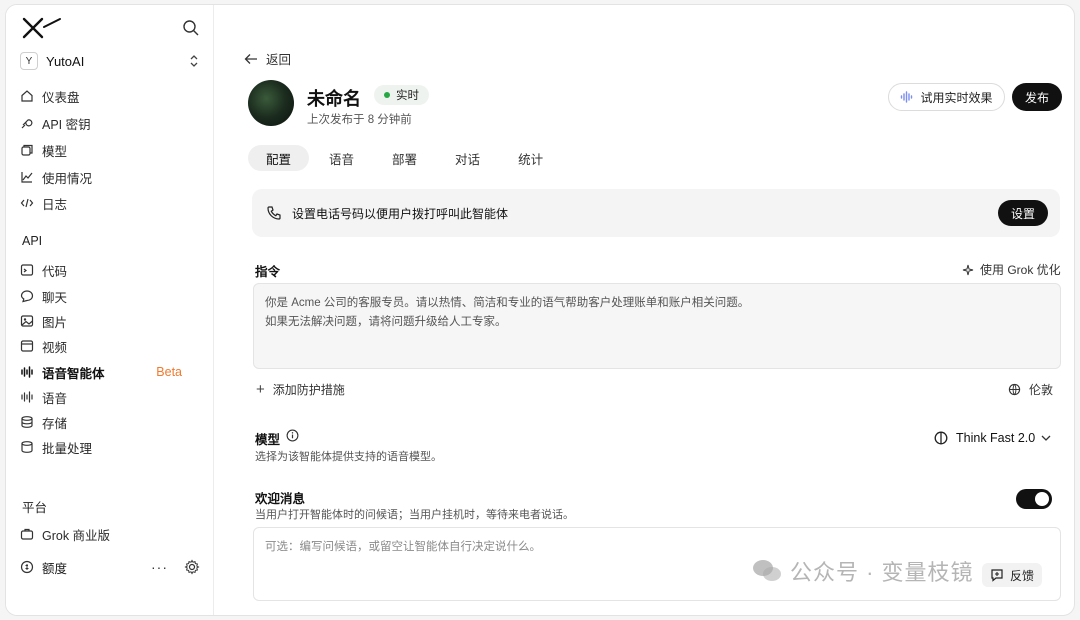 This screenshot has width=1080, height=620. I want to click on sidebar-item-images: 图片, so click(110, 321).